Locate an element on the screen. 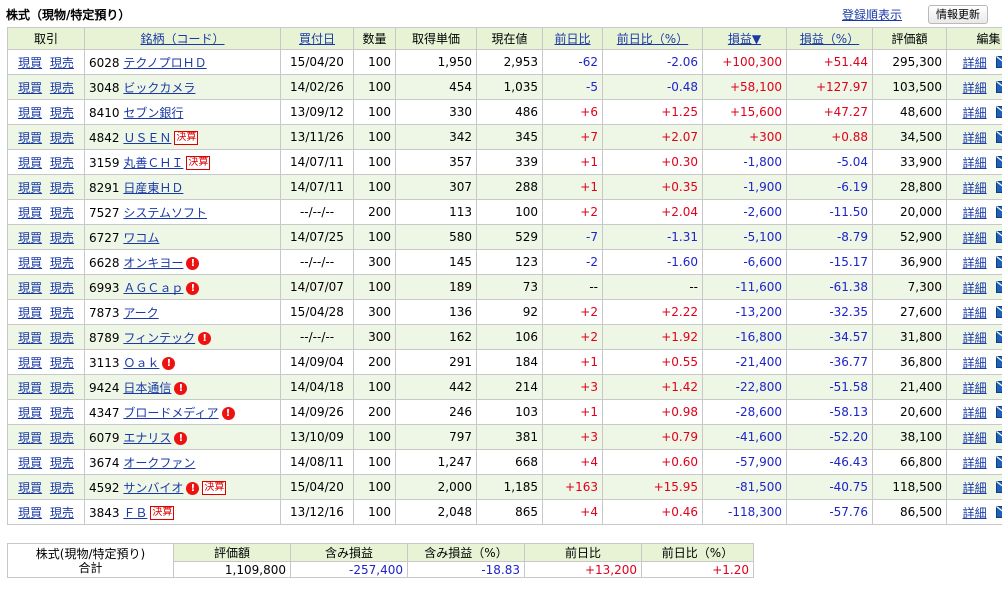 This screenshot has width=1002, height=592. col-day-change: 前日比 is located at coordinates (572, 38).